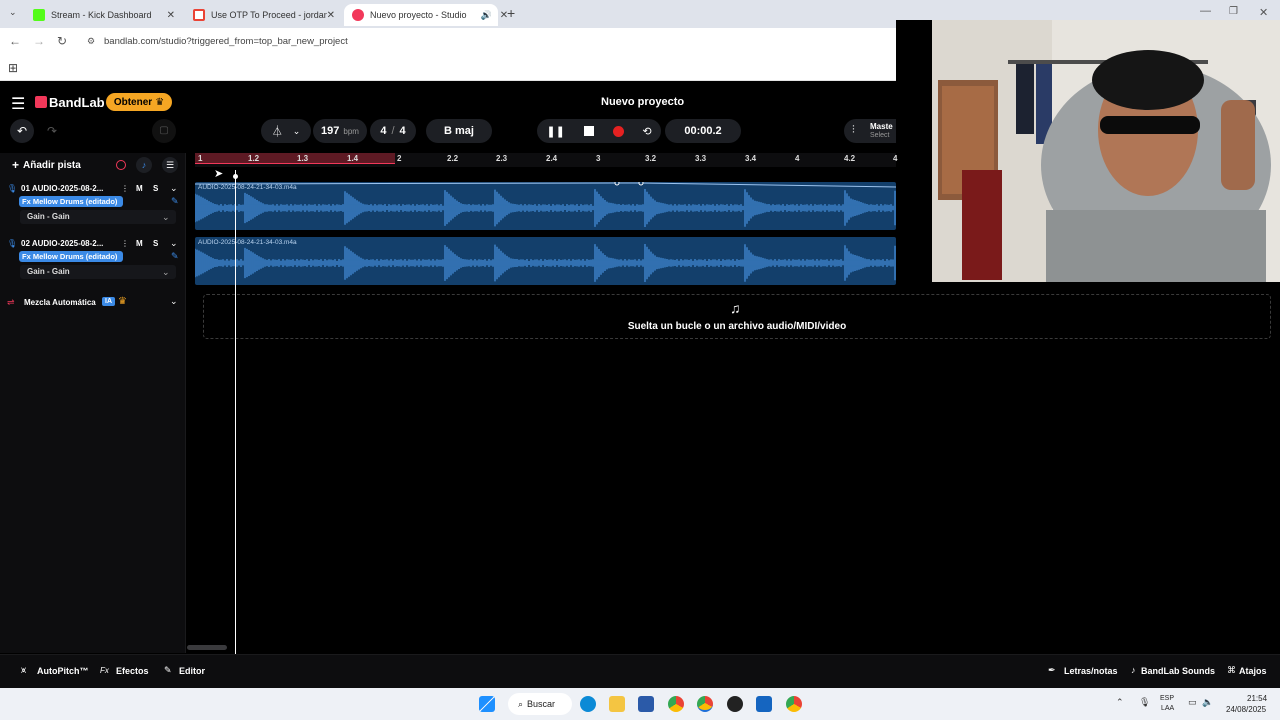 The height and width of the screenshot is (720, 1280). I want to click on forward-icon: →, so click(39, 41).